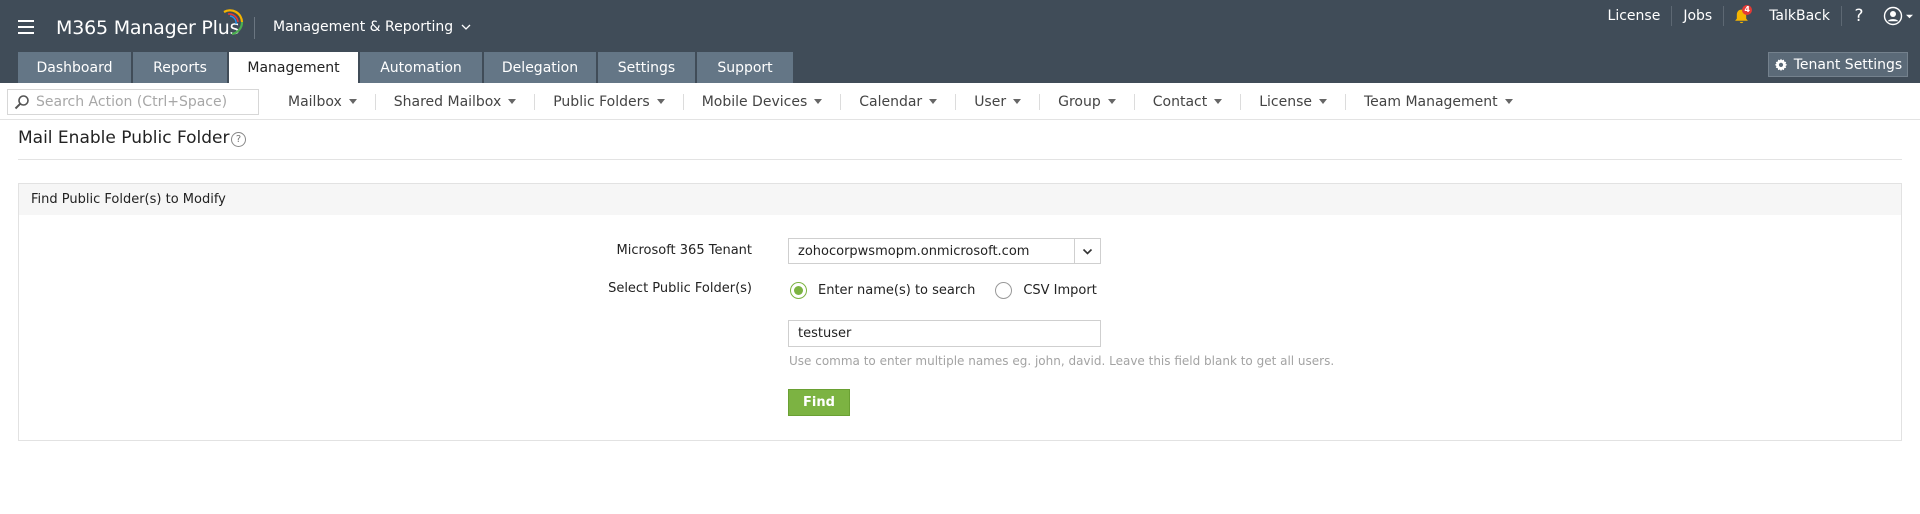 This screenshot has height=514, width=1920. I want to click on section-dropdown: Management & Reporting, so click(372, 27).